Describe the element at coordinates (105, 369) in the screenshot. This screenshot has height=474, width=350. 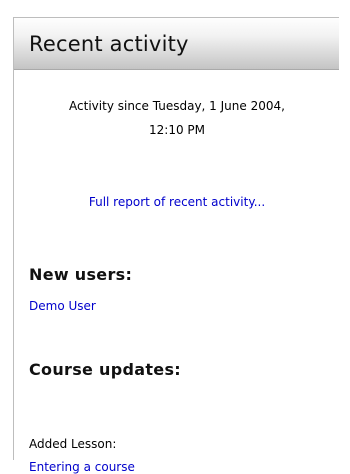
I see `course-updates-heading: Course updates:` at that location.